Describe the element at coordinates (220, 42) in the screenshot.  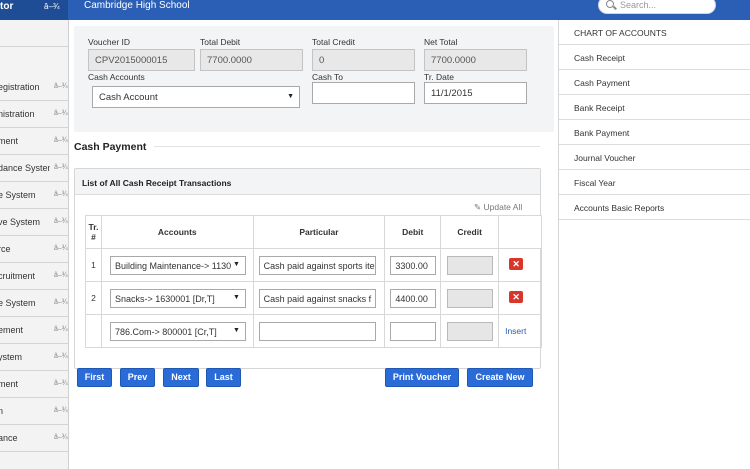
I see `total-debit-label: Total Debit` at that location.